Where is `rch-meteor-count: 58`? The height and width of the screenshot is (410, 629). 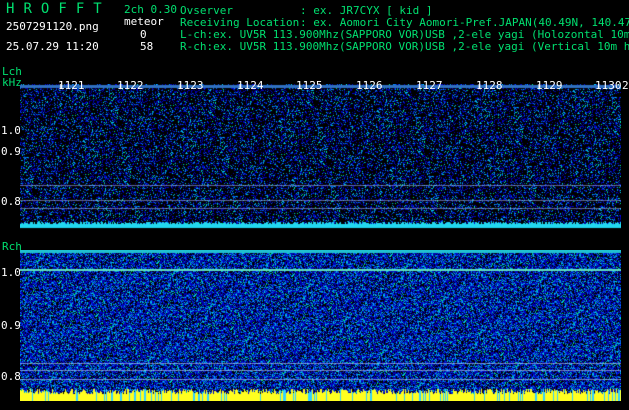 rch-meteor-count: 58 is located at coordinates (147, 46).